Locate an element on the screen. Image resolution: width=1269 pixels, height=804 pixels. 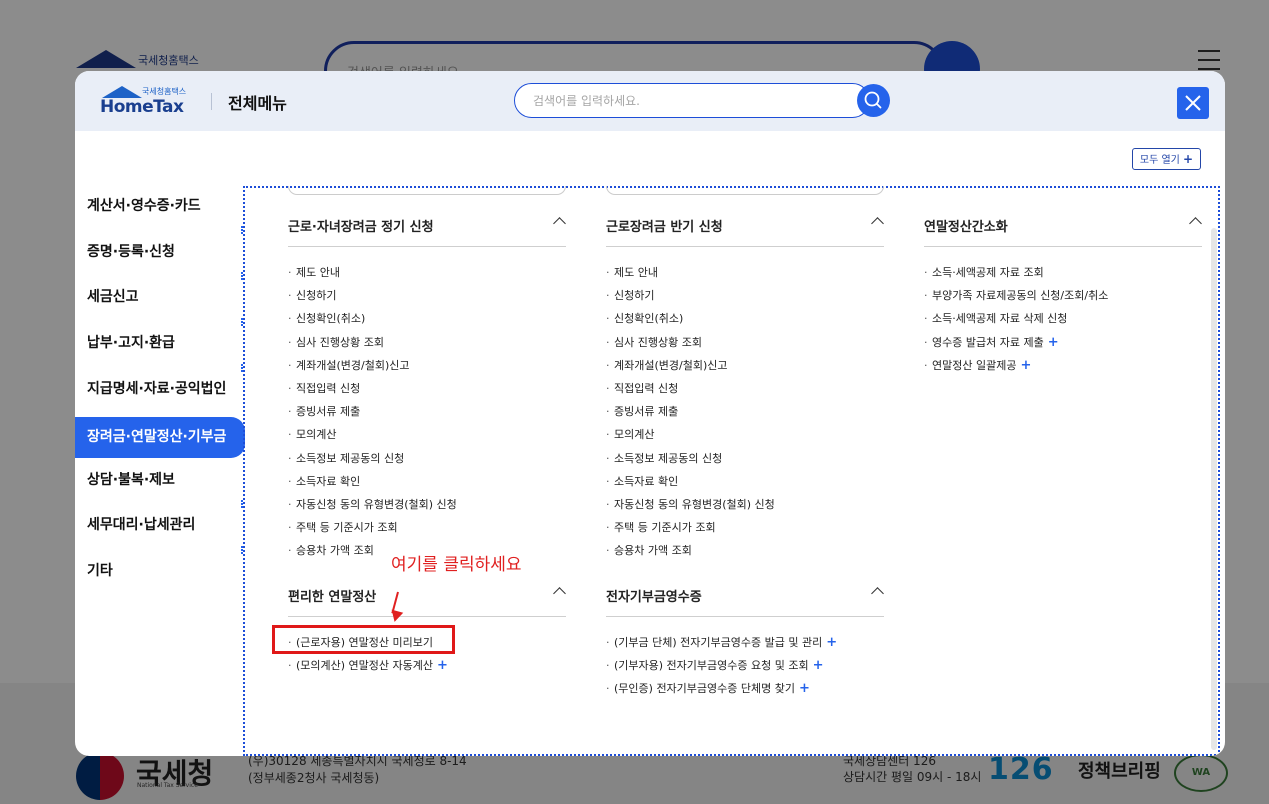
section-title: 근로장려금 반기 신청 is located at coordinates (664, 227).